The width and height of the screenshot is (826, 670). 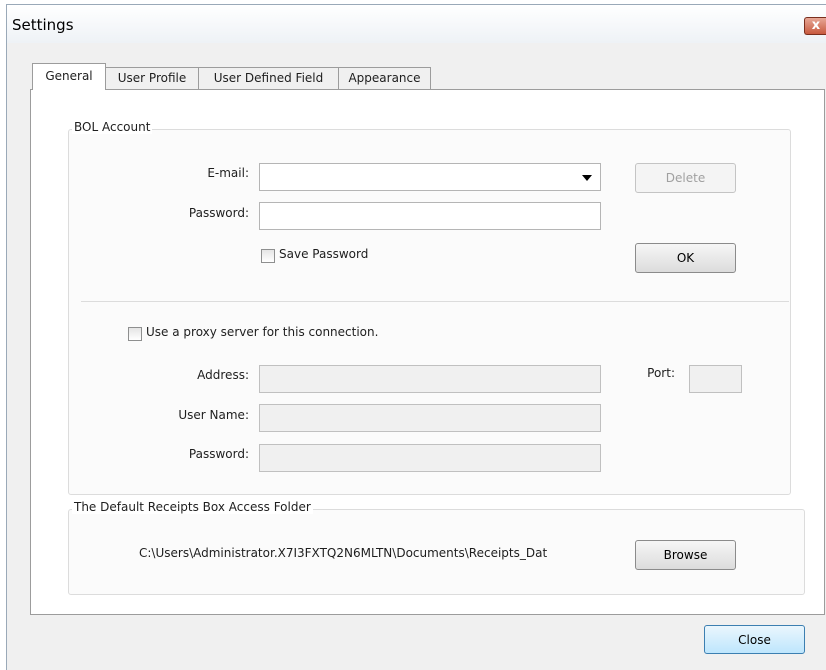 I want to click on close-button: Close, so click(x=754, y=639).